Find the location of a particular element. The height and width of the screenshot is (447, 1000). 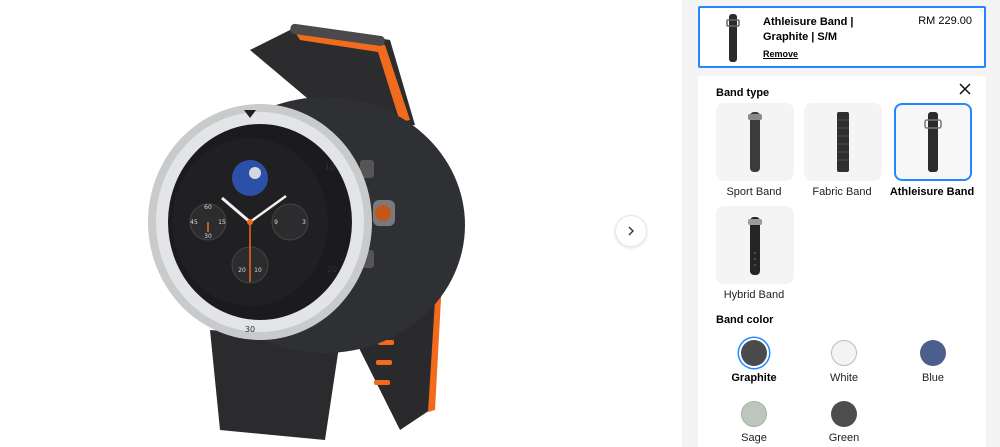

color-swatch-sage is located at coordinates (754, 414).